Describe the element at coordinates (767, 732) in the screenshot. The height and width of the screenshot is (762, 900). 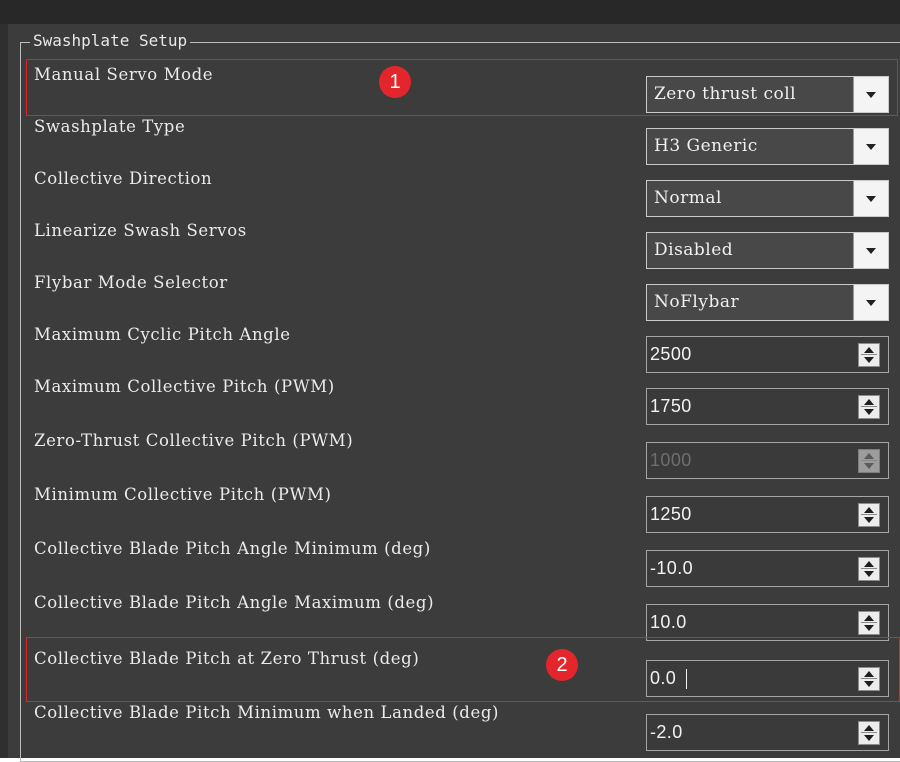
I see `blade-pitch-minimum-landed-input: -2.0` at that location.